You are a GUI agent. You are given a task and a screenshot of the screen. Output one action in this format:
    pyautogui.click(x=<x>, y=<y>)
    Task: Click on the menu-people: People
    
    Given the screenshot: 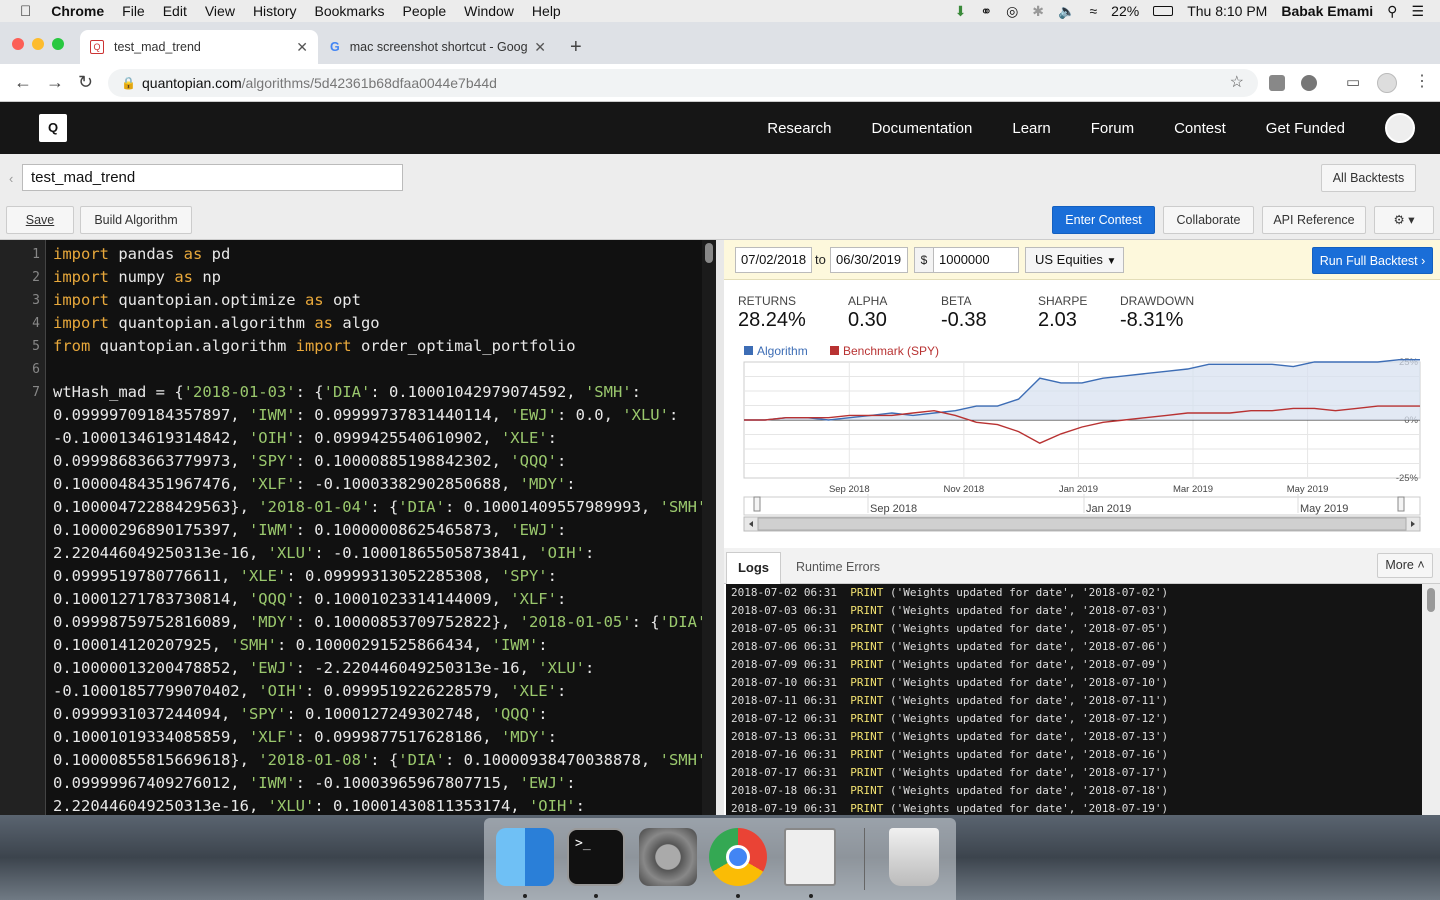 What is the action you would take?
    pyautogui.click(x=425, y=11)
    